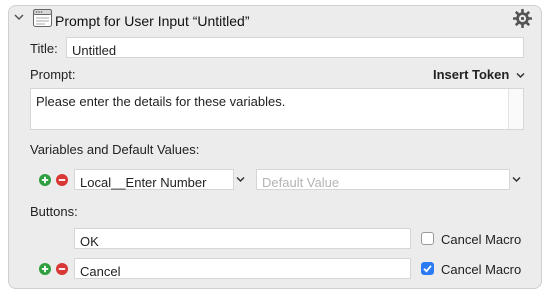 This screenshot has height=297, width=554. What do you see at coordinates (54, 211) in the screenshot?
I see `buttons-label: Buttons:` at bounding box center [54, 211].